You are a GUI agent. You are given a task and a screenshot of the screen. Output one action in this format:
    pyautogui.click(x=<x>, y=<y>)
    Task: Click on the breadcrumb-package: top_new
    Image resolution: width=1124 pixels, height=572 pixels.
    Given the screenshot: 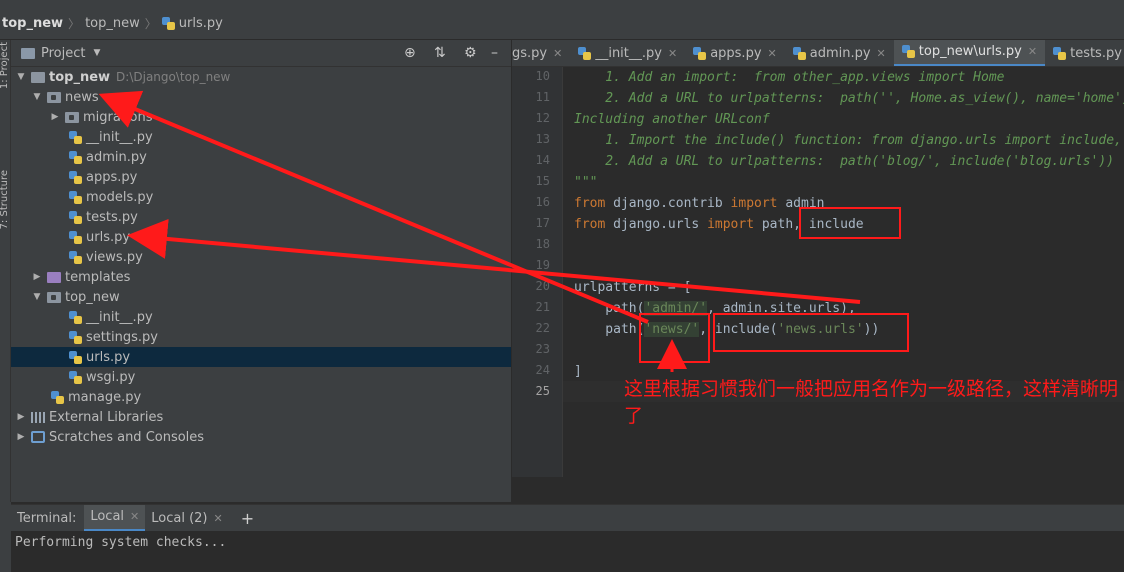 What is the action you would take?
    pyautogui.click(x=112, y=23)
    